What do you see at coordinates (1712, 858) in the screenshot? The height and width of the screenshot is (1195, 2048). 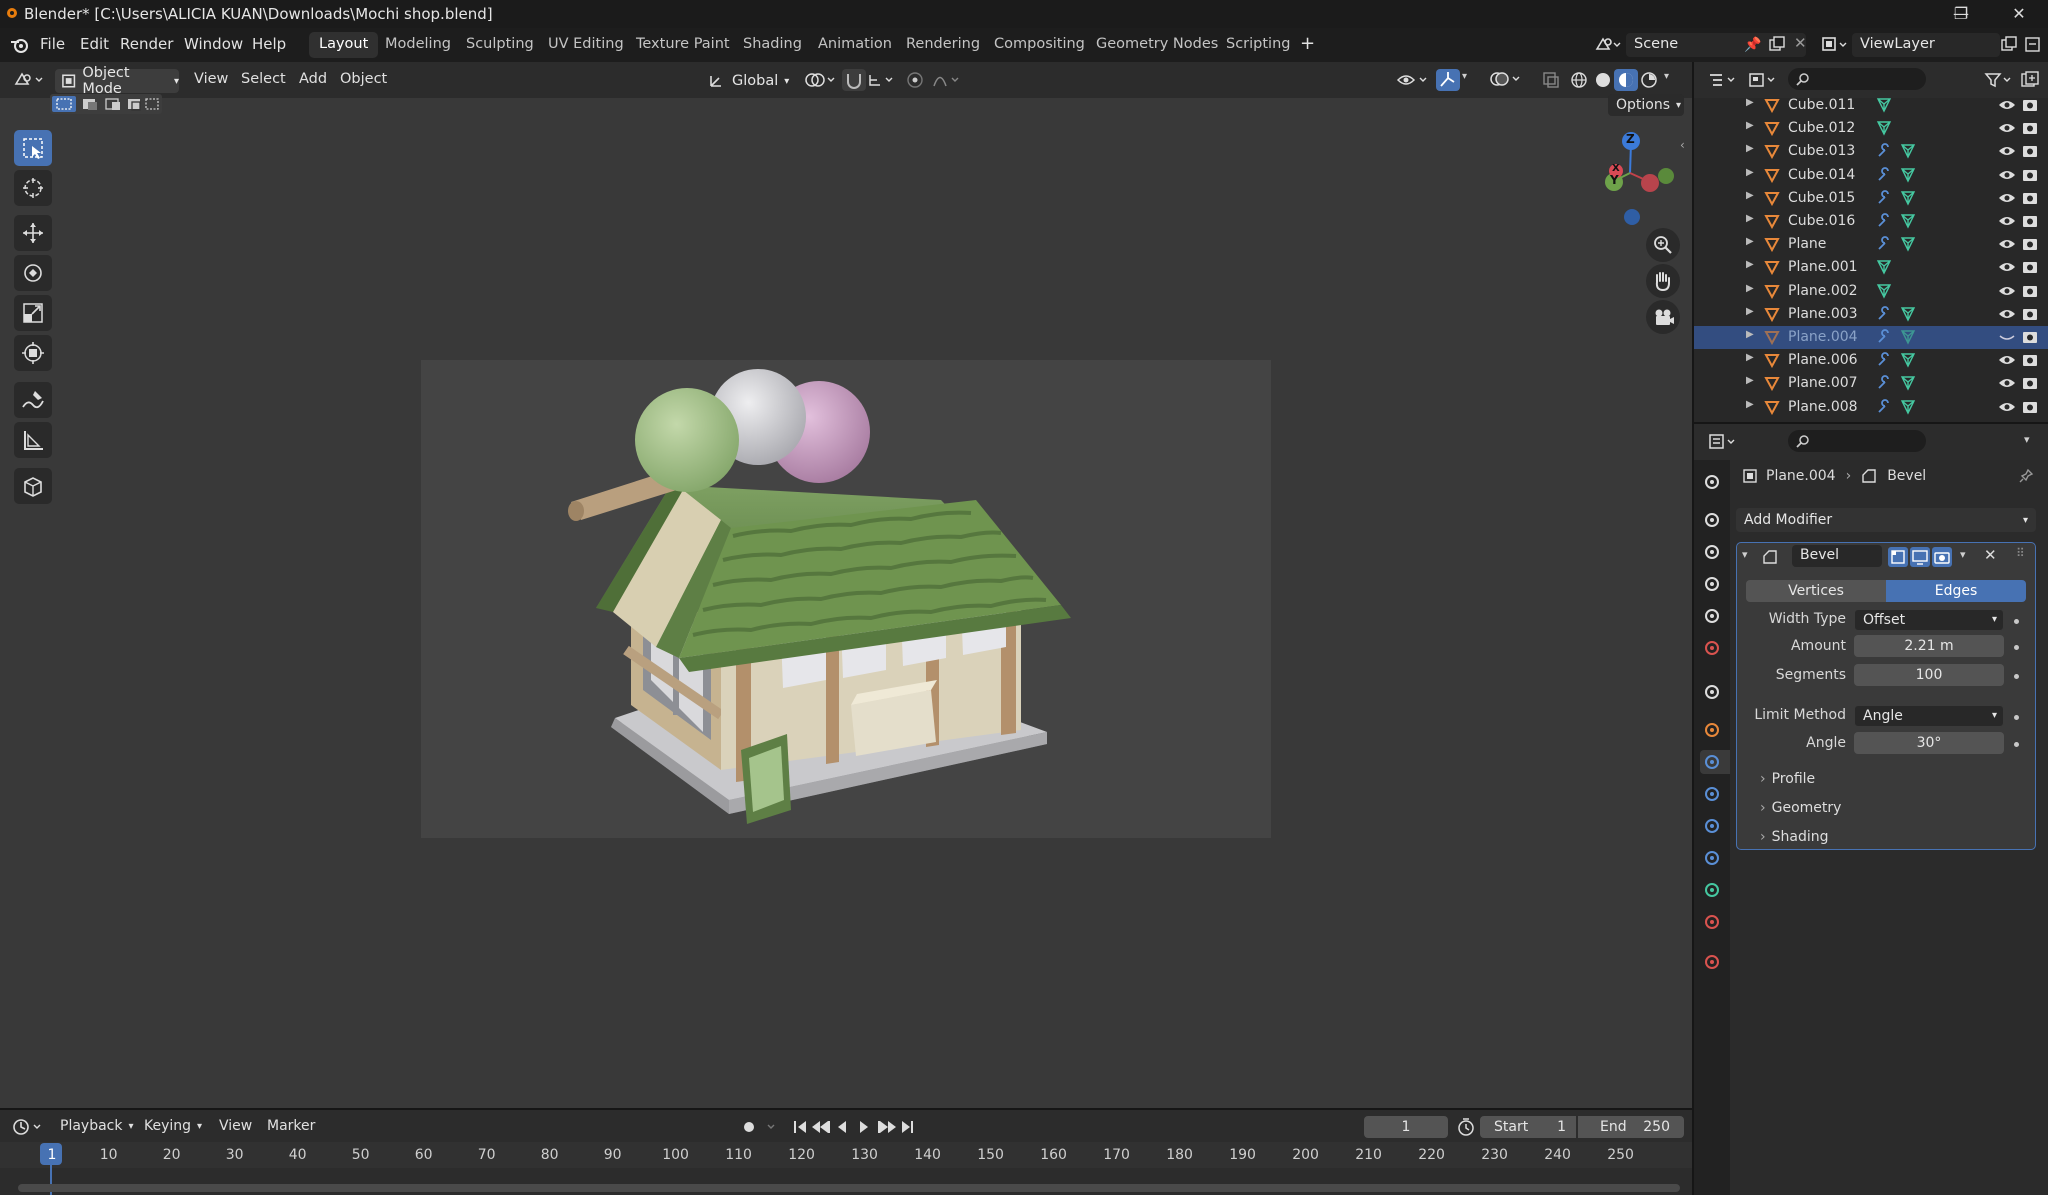 I see `constraints-tab-icon` at bounding box center [1712, 858].